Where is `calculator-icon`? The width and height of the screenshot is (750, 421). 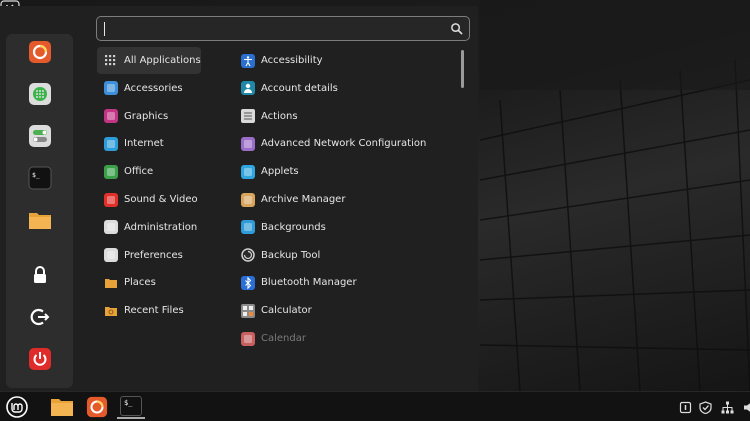 calculator-icon is located at coordinates (248, 310).